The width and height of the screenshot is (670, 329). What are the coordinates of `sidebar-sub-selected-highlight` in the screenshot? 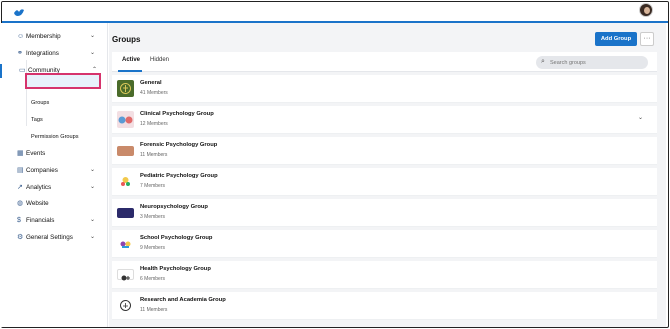 It's located at (63, 81).